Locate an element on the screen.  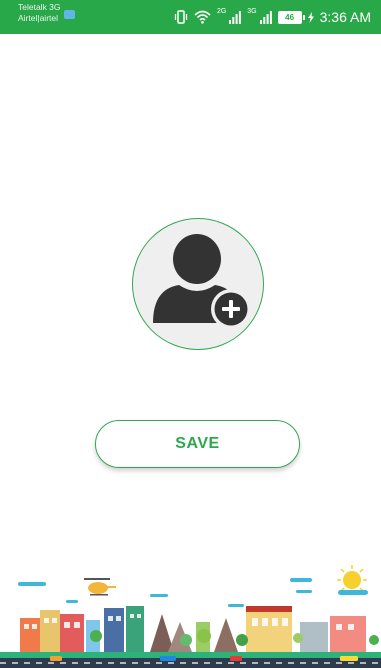
charging-icon is located at coordinates (310, 17).